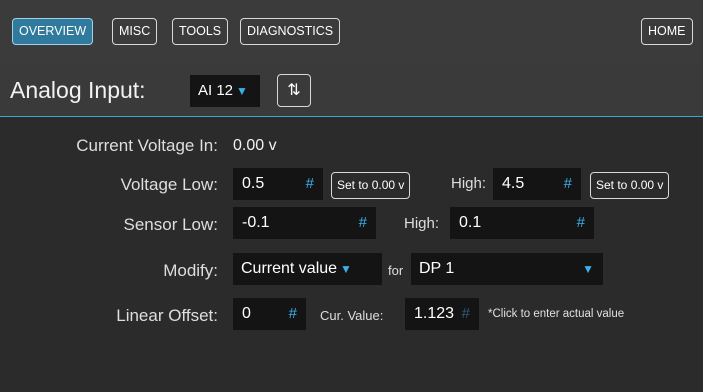 The image size is (703, 392). I want to click on sensor-high-field: 0.1 #, so click(522, 223).